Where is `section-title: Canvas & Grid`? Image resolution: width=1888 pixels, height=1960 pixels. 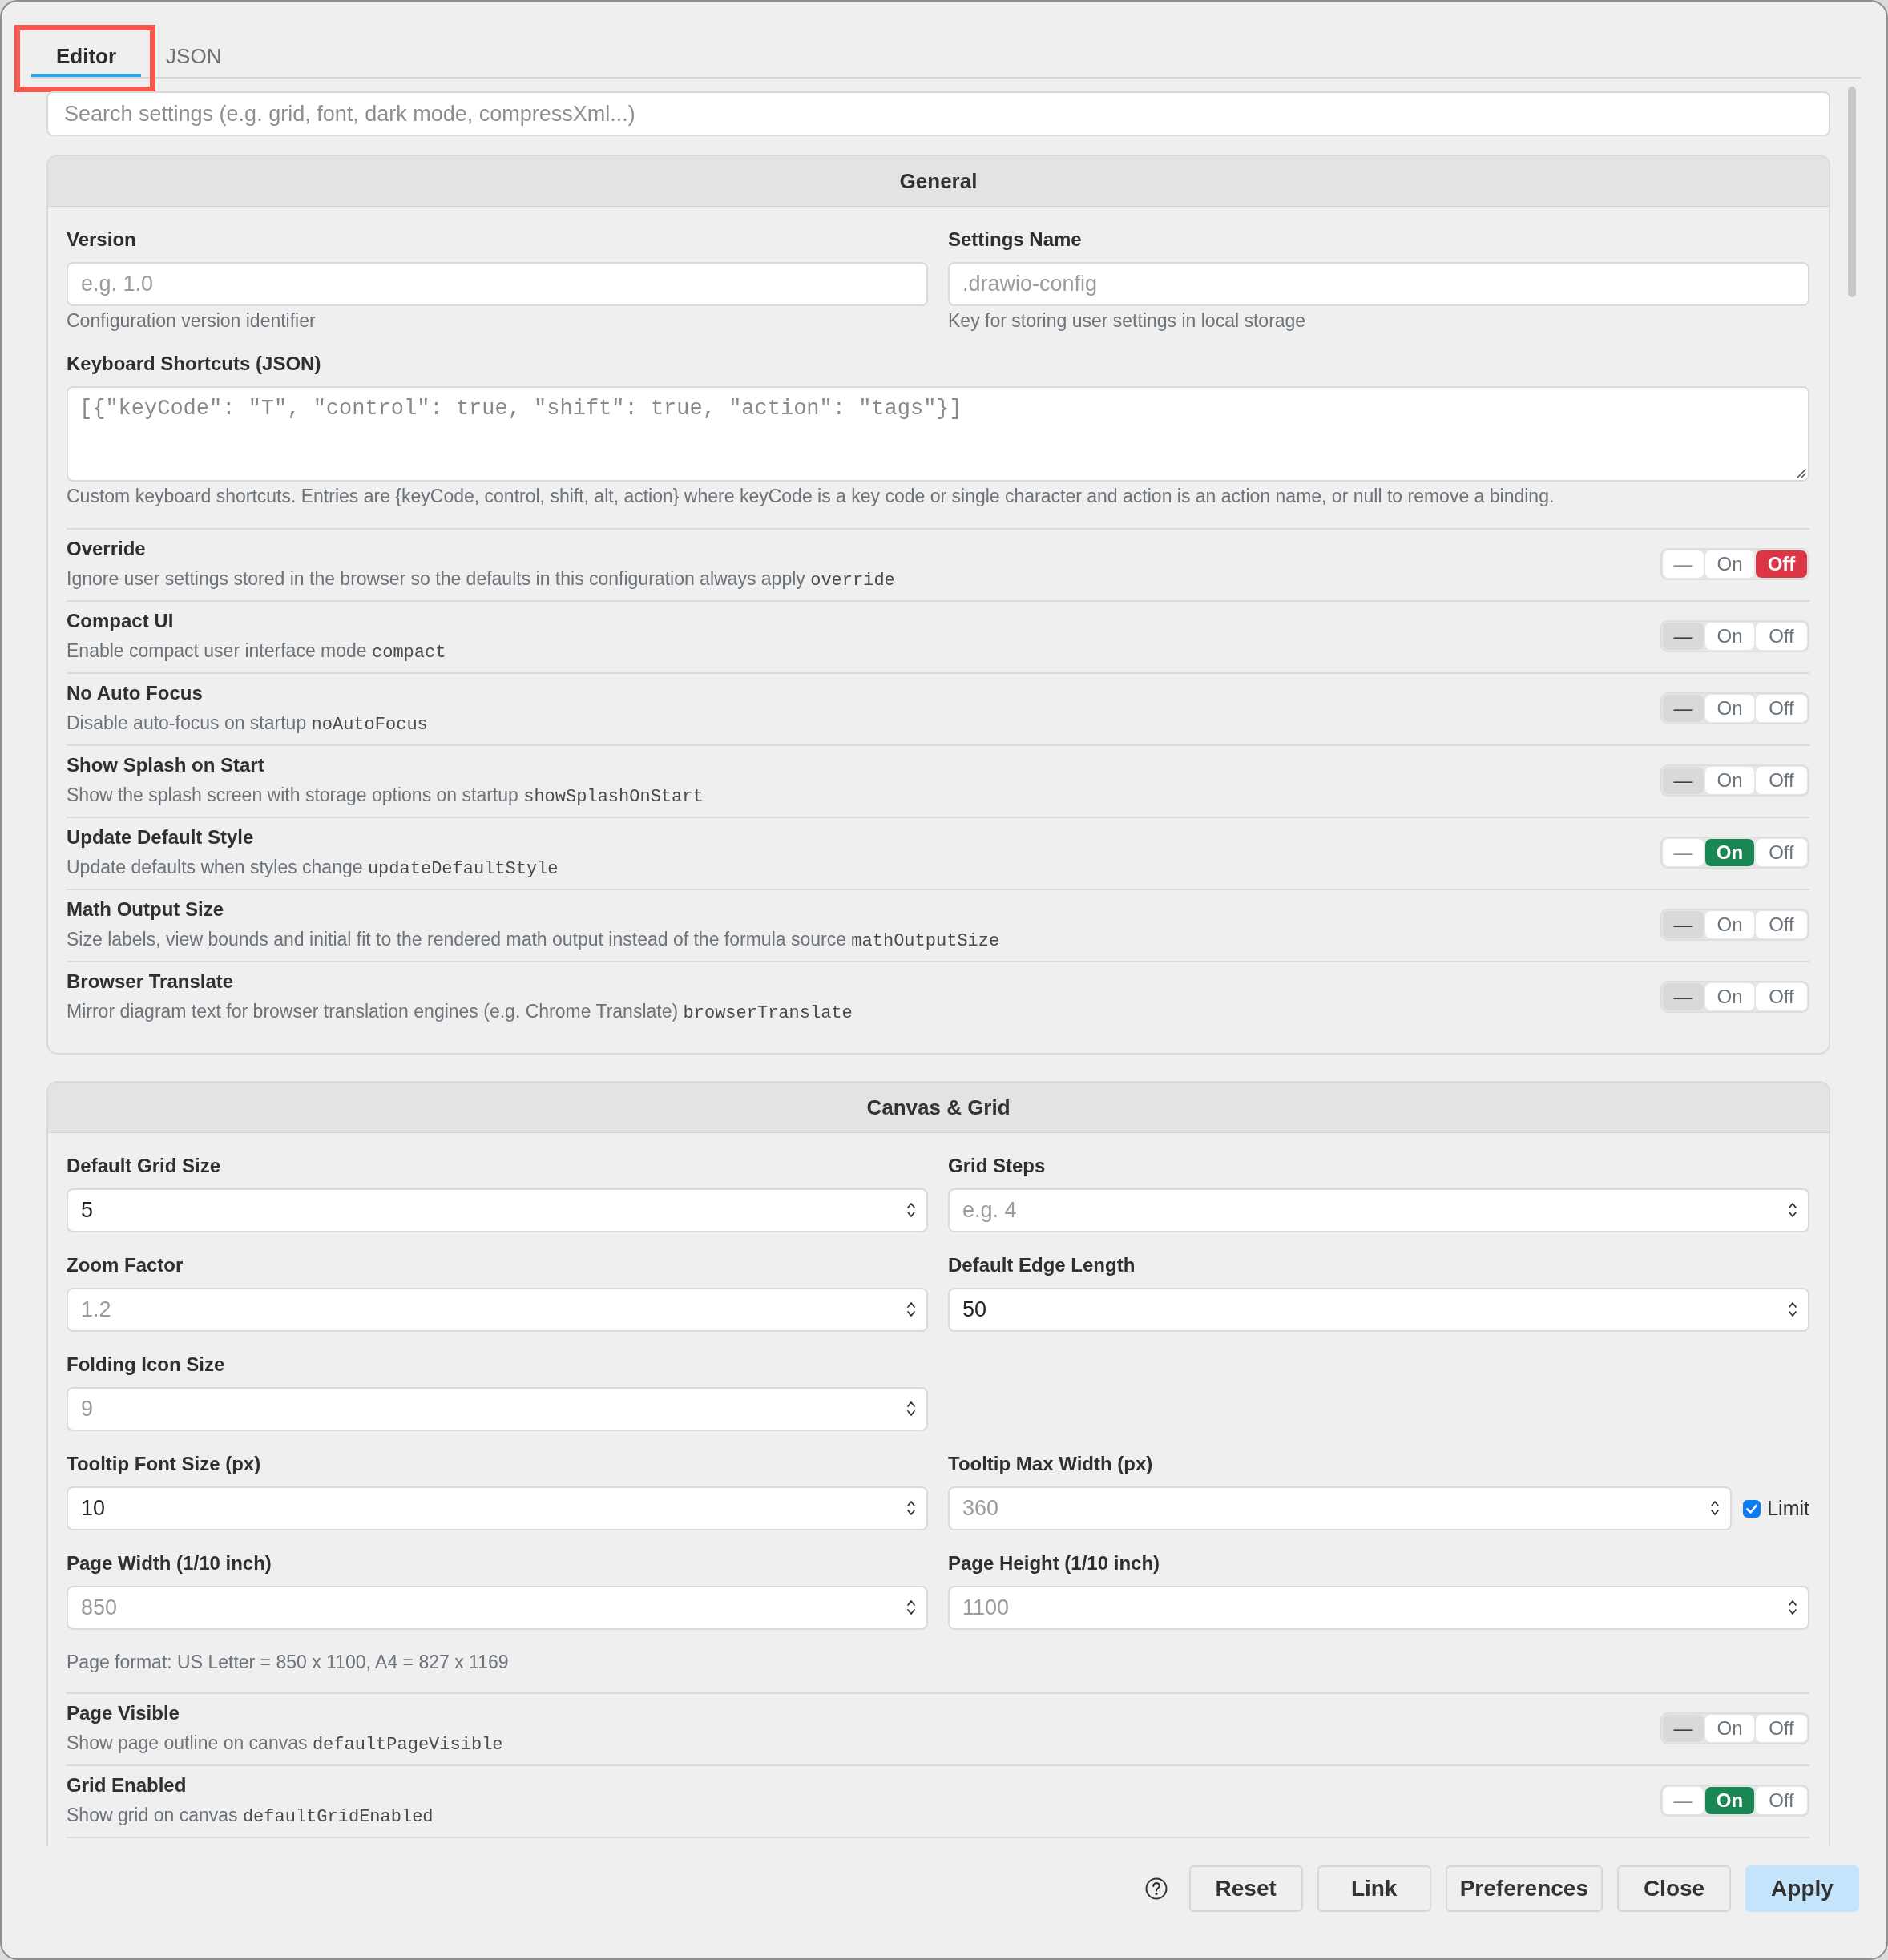
section-title: Canvas & Grid is located at coordinates (938, 1107).